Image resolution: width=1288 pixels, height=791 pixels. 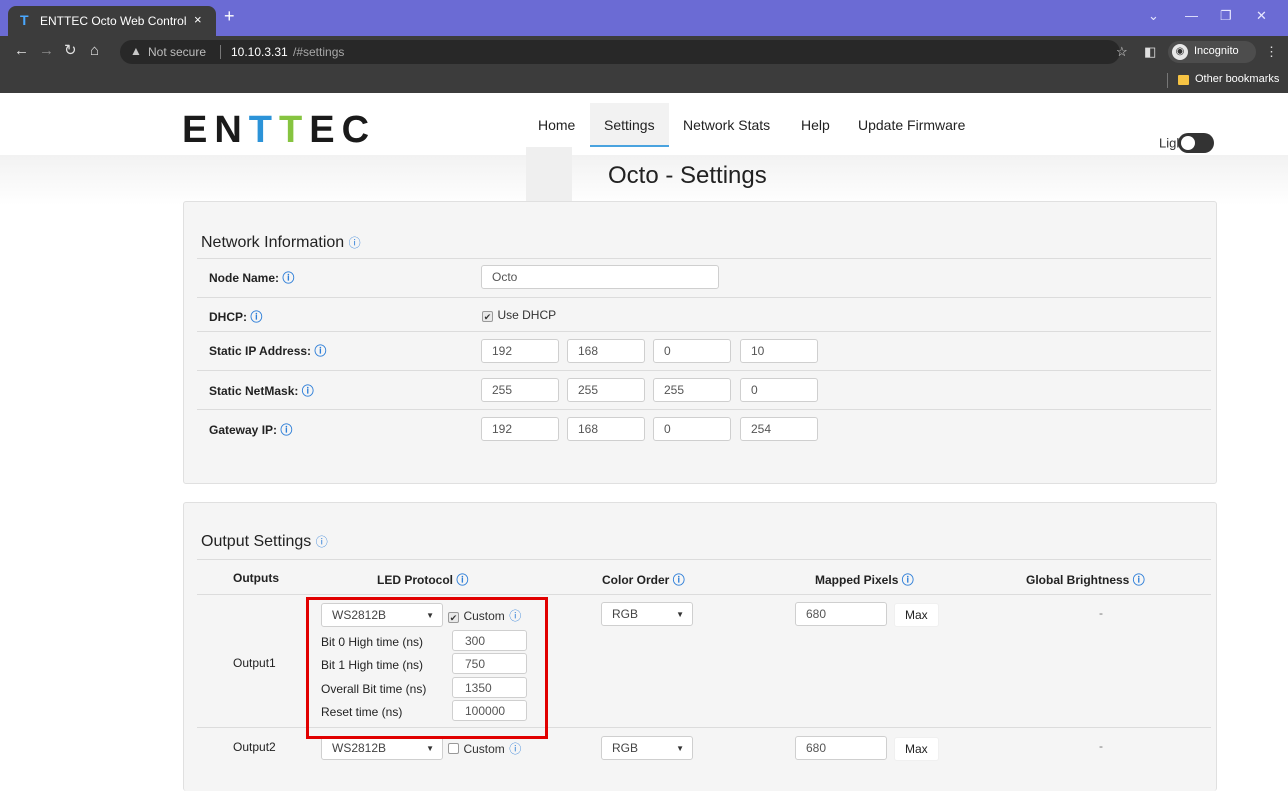 What do you see at coordinates (236, 317) in the screenshot?
I see `dhcp-label: DHCP: ⓘ` at bounding box center [236, 317].